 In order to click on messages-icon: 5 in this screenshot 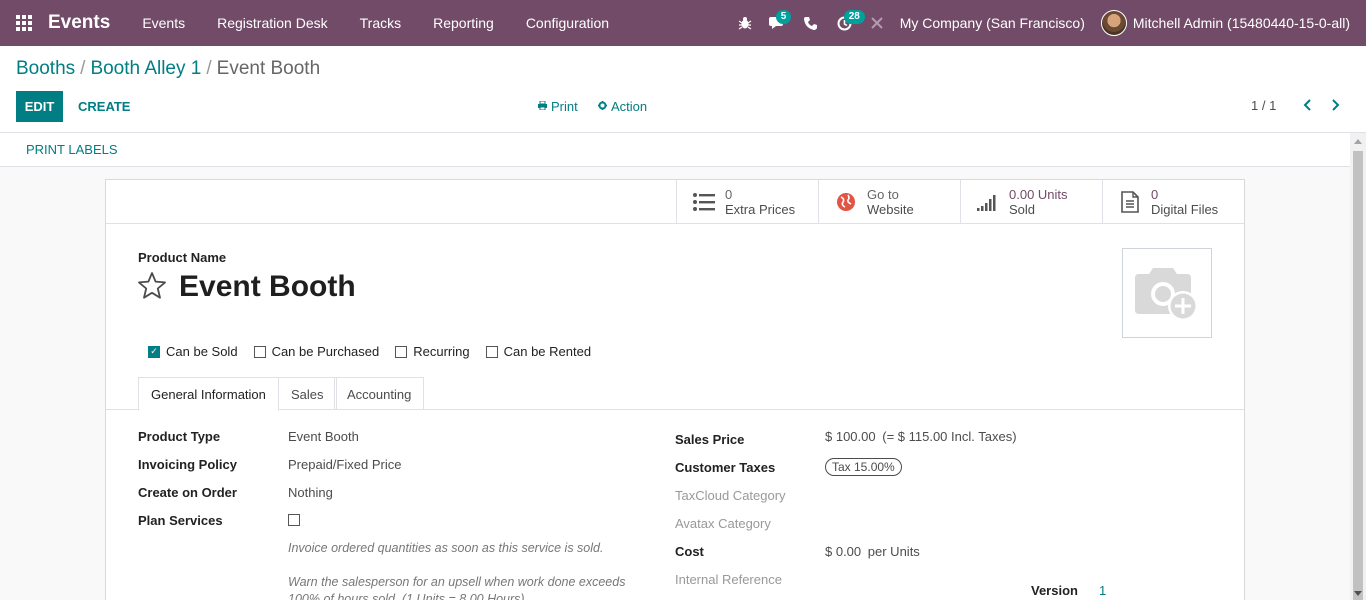, I will do `click(777, 23)`.